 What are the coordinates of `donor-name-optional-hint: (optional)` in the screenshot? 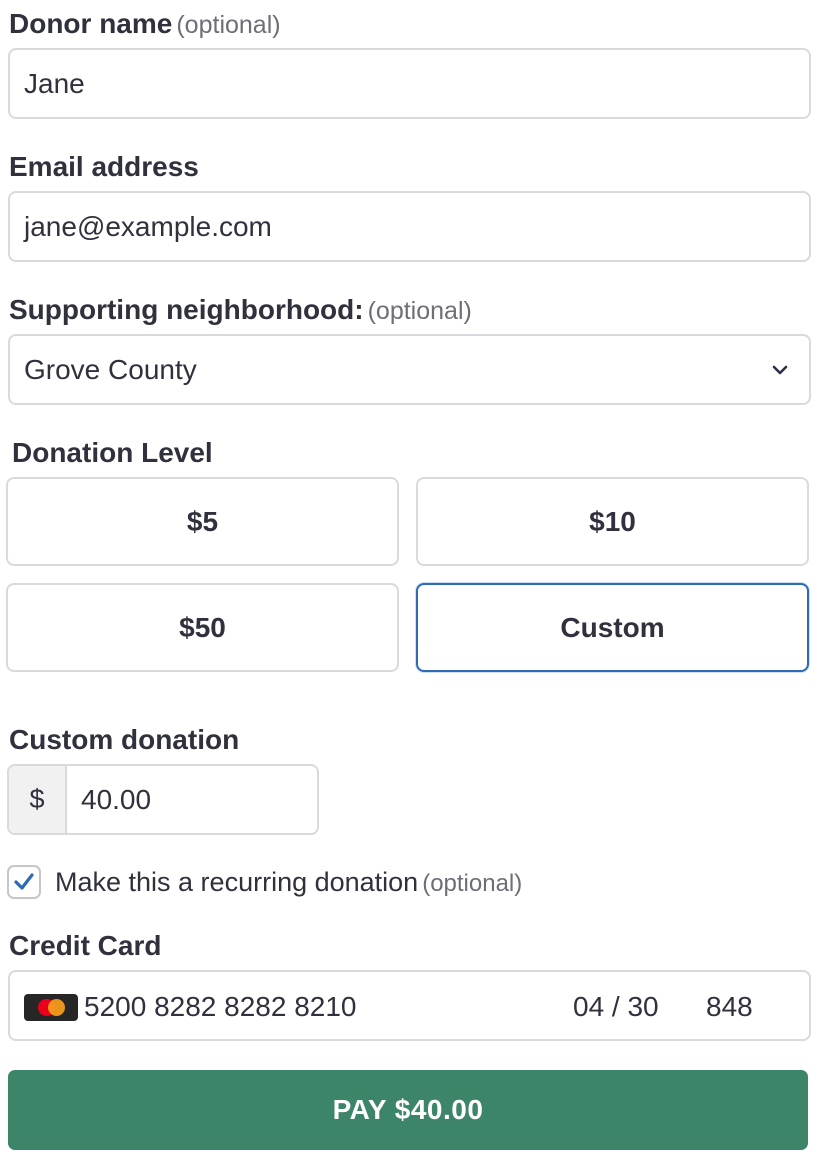 It's located at (228, 25).